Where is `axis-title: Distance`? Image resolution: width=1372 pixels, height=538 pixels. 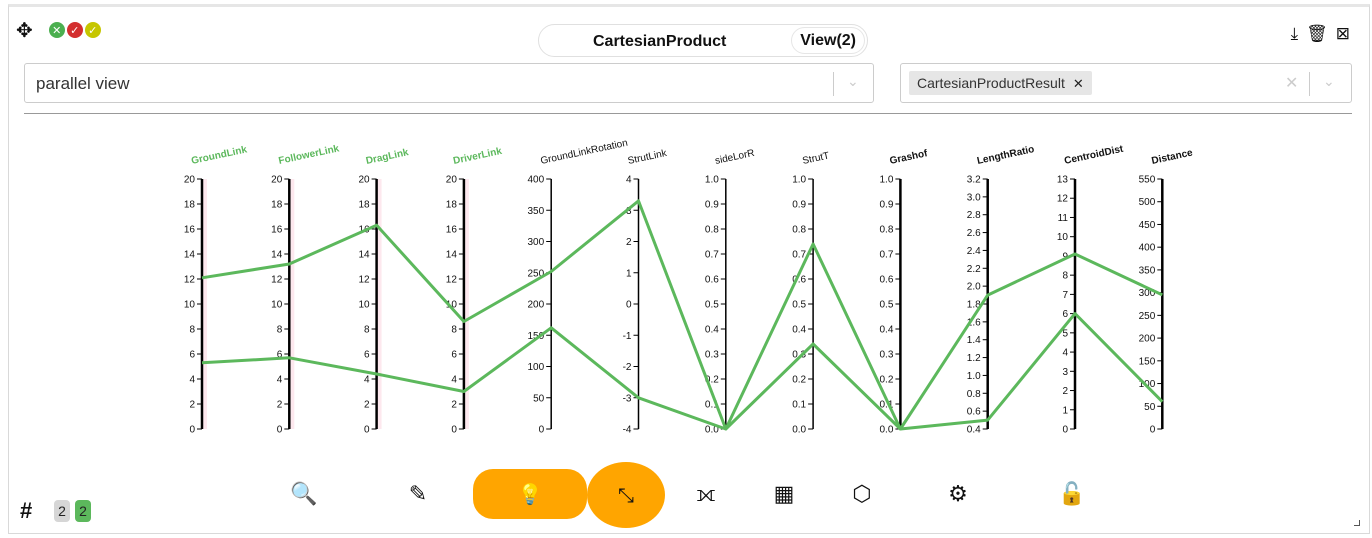 axis-title: Distance is located at coordinates (1172, 157).